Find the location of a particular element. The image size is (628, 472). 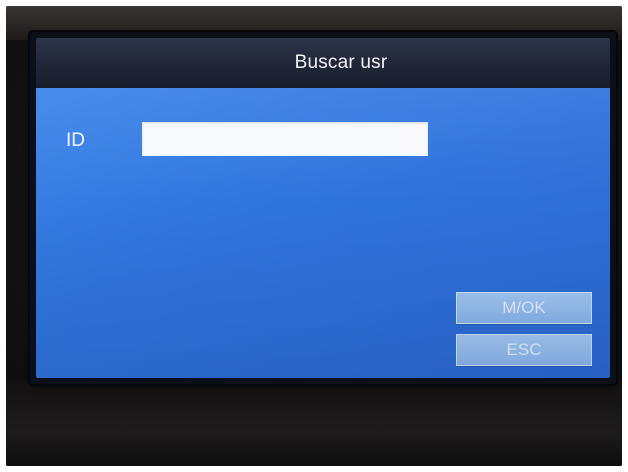

window-title: Buscar usr is located at coordinates (341, 62).